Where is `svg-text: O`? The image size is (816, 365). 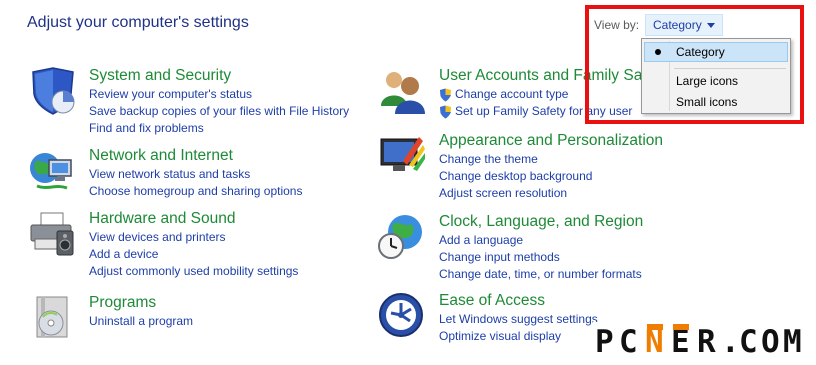 svg-text: O is located at coordinates (770, 341).